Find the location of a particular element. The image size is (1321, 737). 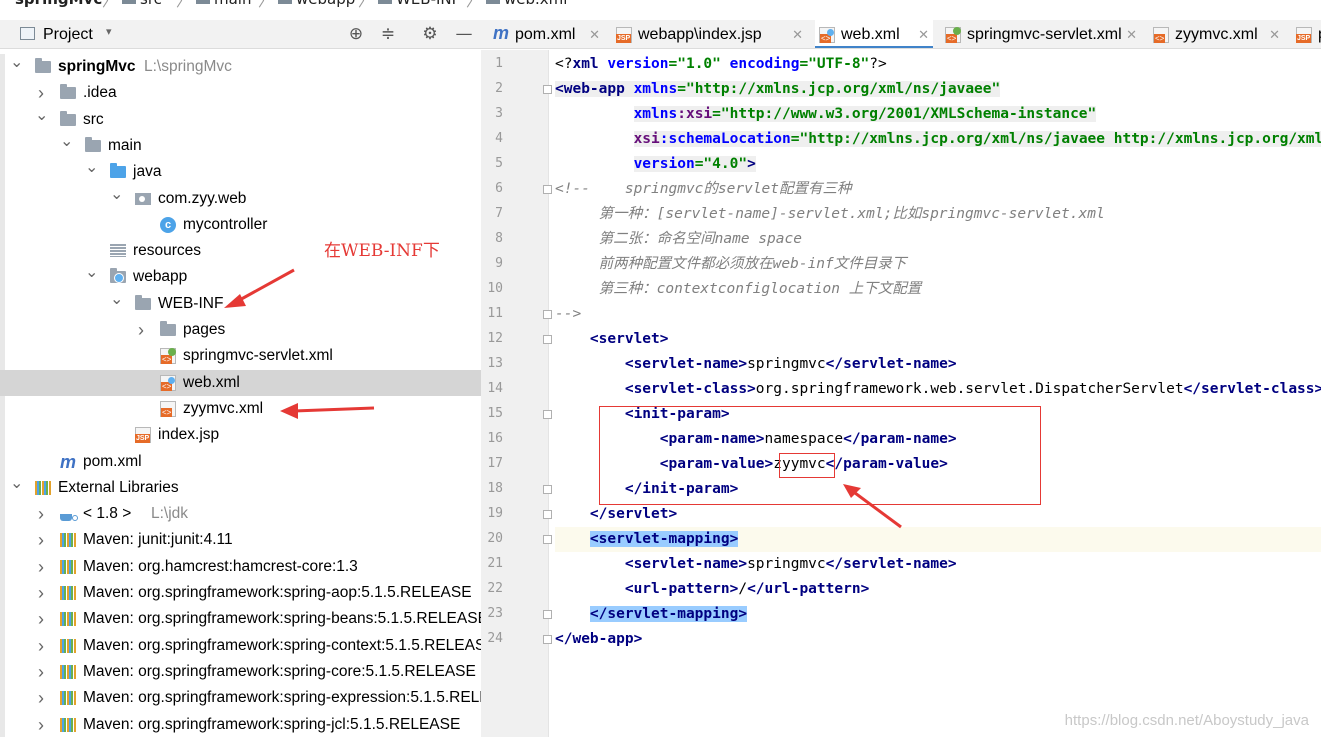

code-line: --> is located at coordinates (938, 314).